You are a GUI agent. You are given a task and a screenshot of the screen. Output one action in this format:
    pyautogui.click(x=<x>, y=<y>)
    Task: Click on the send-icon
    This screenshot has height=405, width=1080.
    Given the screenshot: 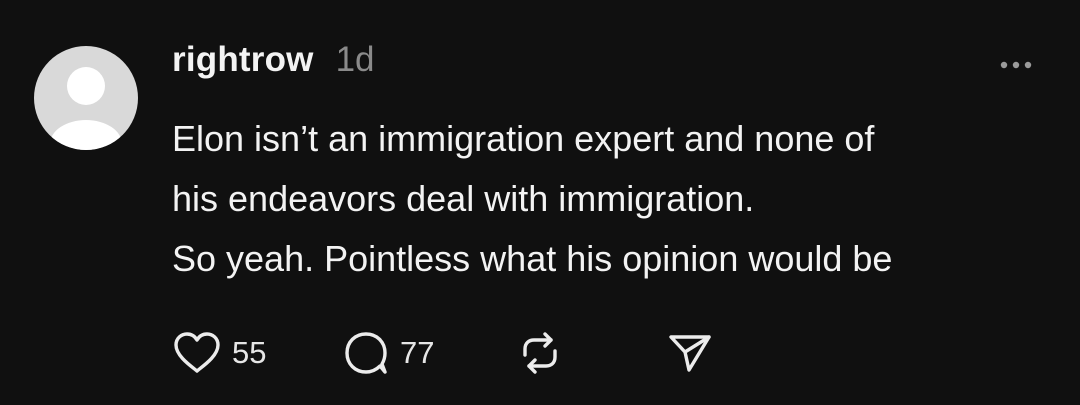 What is the action you would take?
    pyautogui.click(x=690, y=353)
    